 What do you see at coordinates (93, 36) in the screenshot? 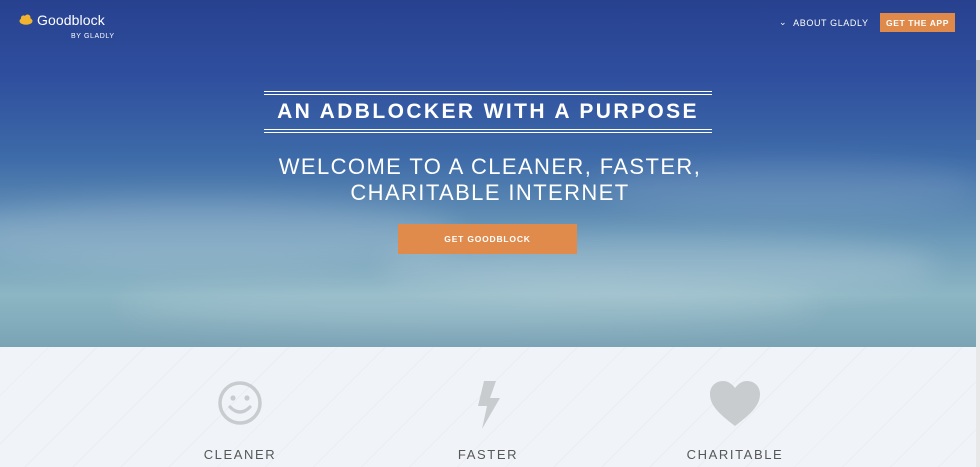
I see `brand-subtitle: BY GLADLY` at bounding box center [93, 36].